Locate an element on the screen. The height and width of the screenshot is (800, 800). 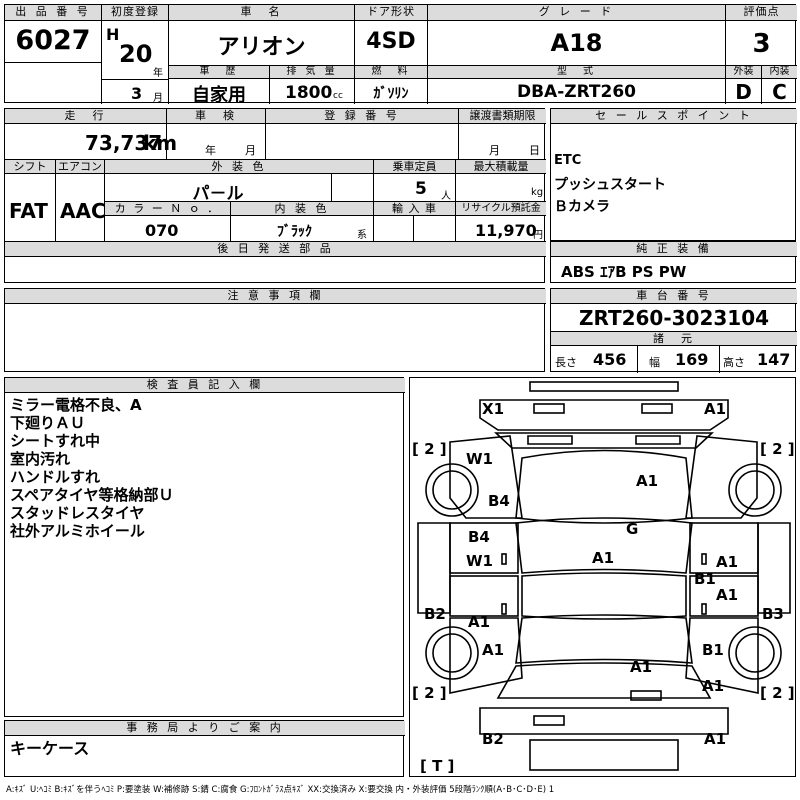
grade-label: グ レ ー ド is located at coordinates (576, 13).